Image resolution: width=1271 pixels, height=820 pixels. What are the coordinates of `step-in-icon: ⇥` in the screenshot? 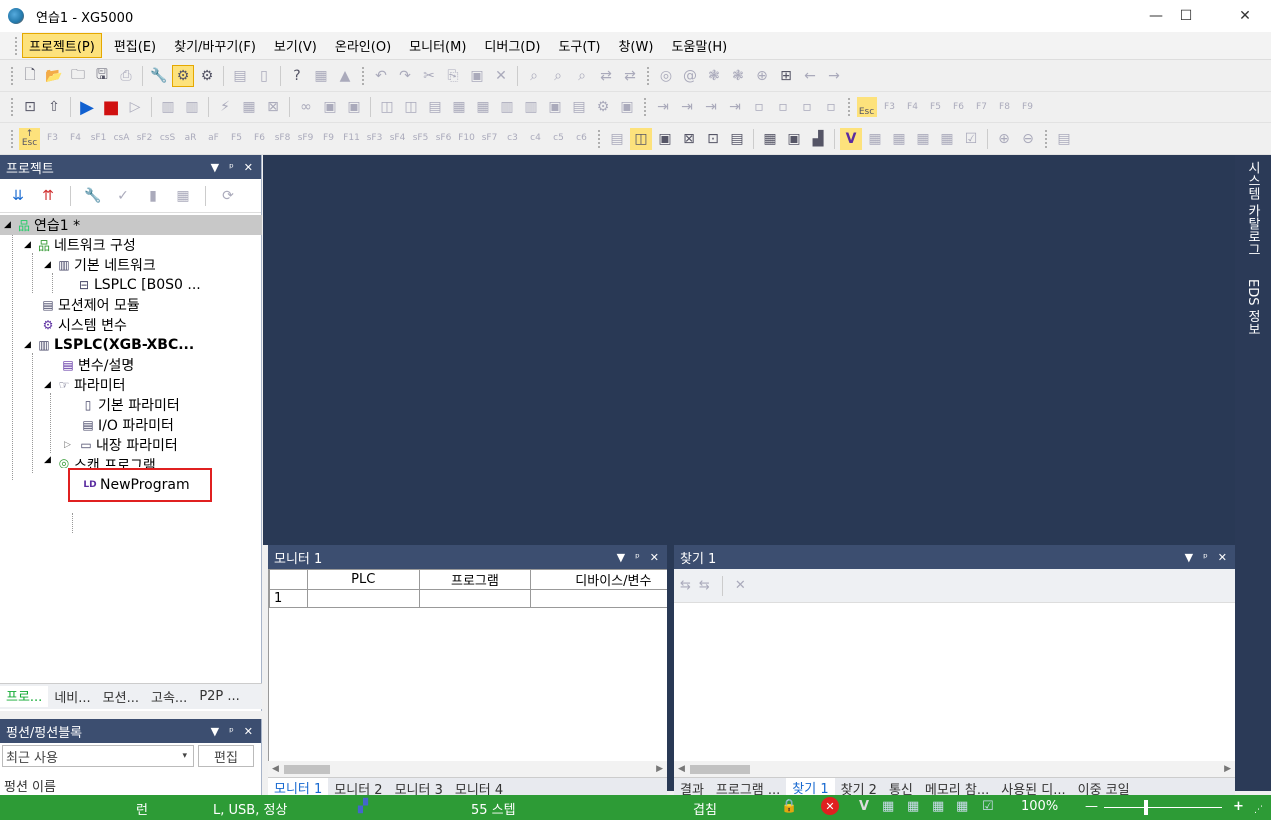 It's located at (711, 107).